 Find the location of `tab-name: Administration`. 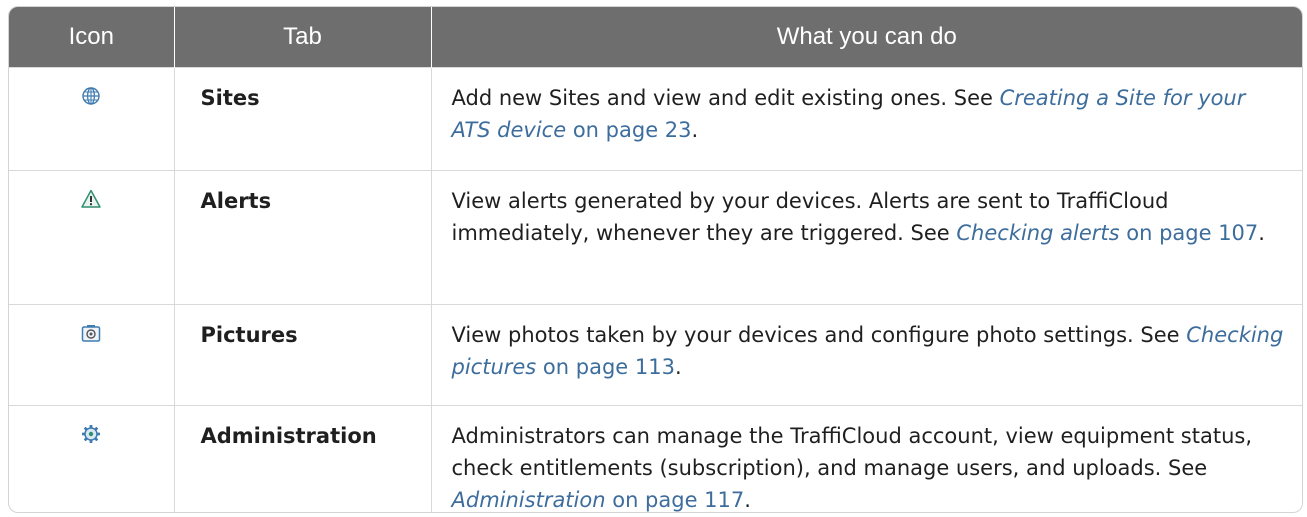

tab-name: Administration is located at coordinates (303, 458).